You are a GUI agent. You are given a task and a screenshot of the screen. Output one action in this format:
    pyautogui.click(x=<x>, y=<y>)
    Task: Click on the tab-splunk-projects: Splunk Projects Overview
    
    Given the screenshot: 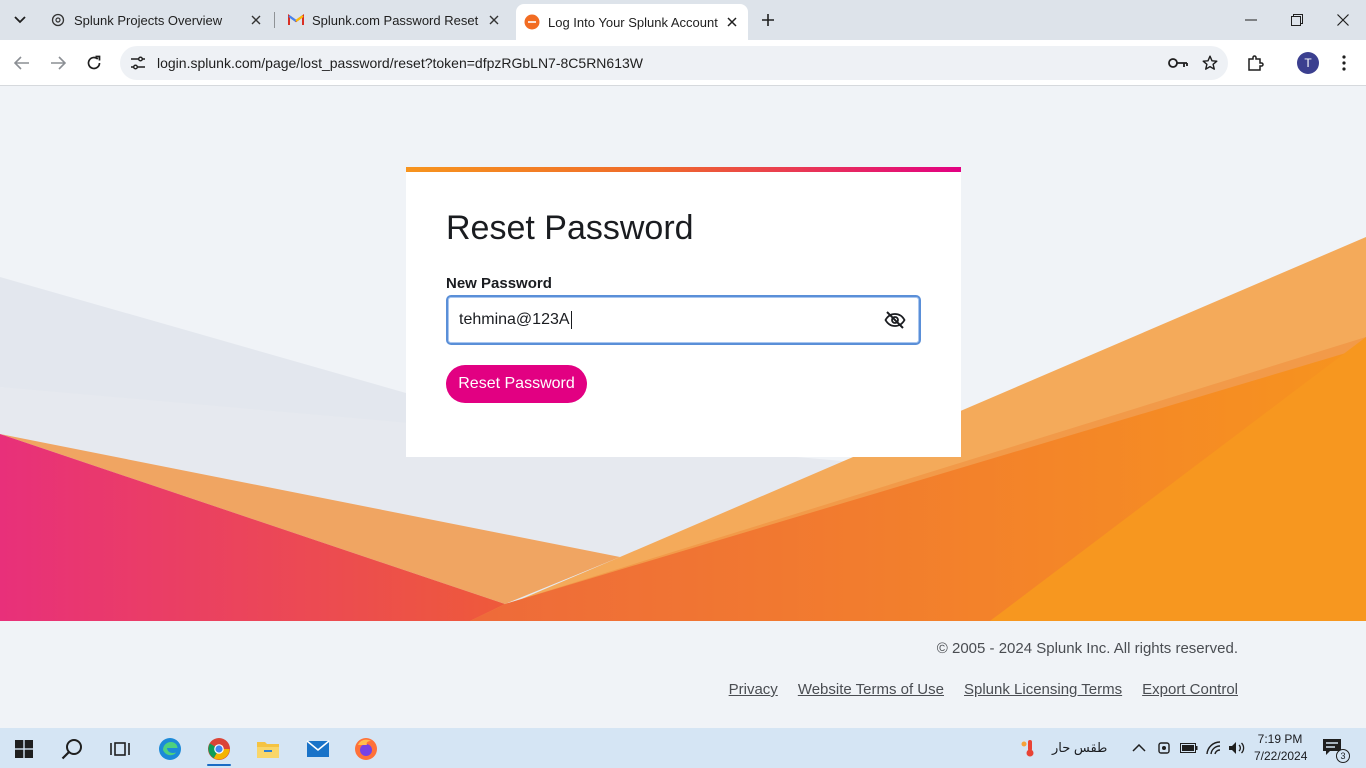 What is the action you would take?
    pyautogui.click(x=156, y=20)
    